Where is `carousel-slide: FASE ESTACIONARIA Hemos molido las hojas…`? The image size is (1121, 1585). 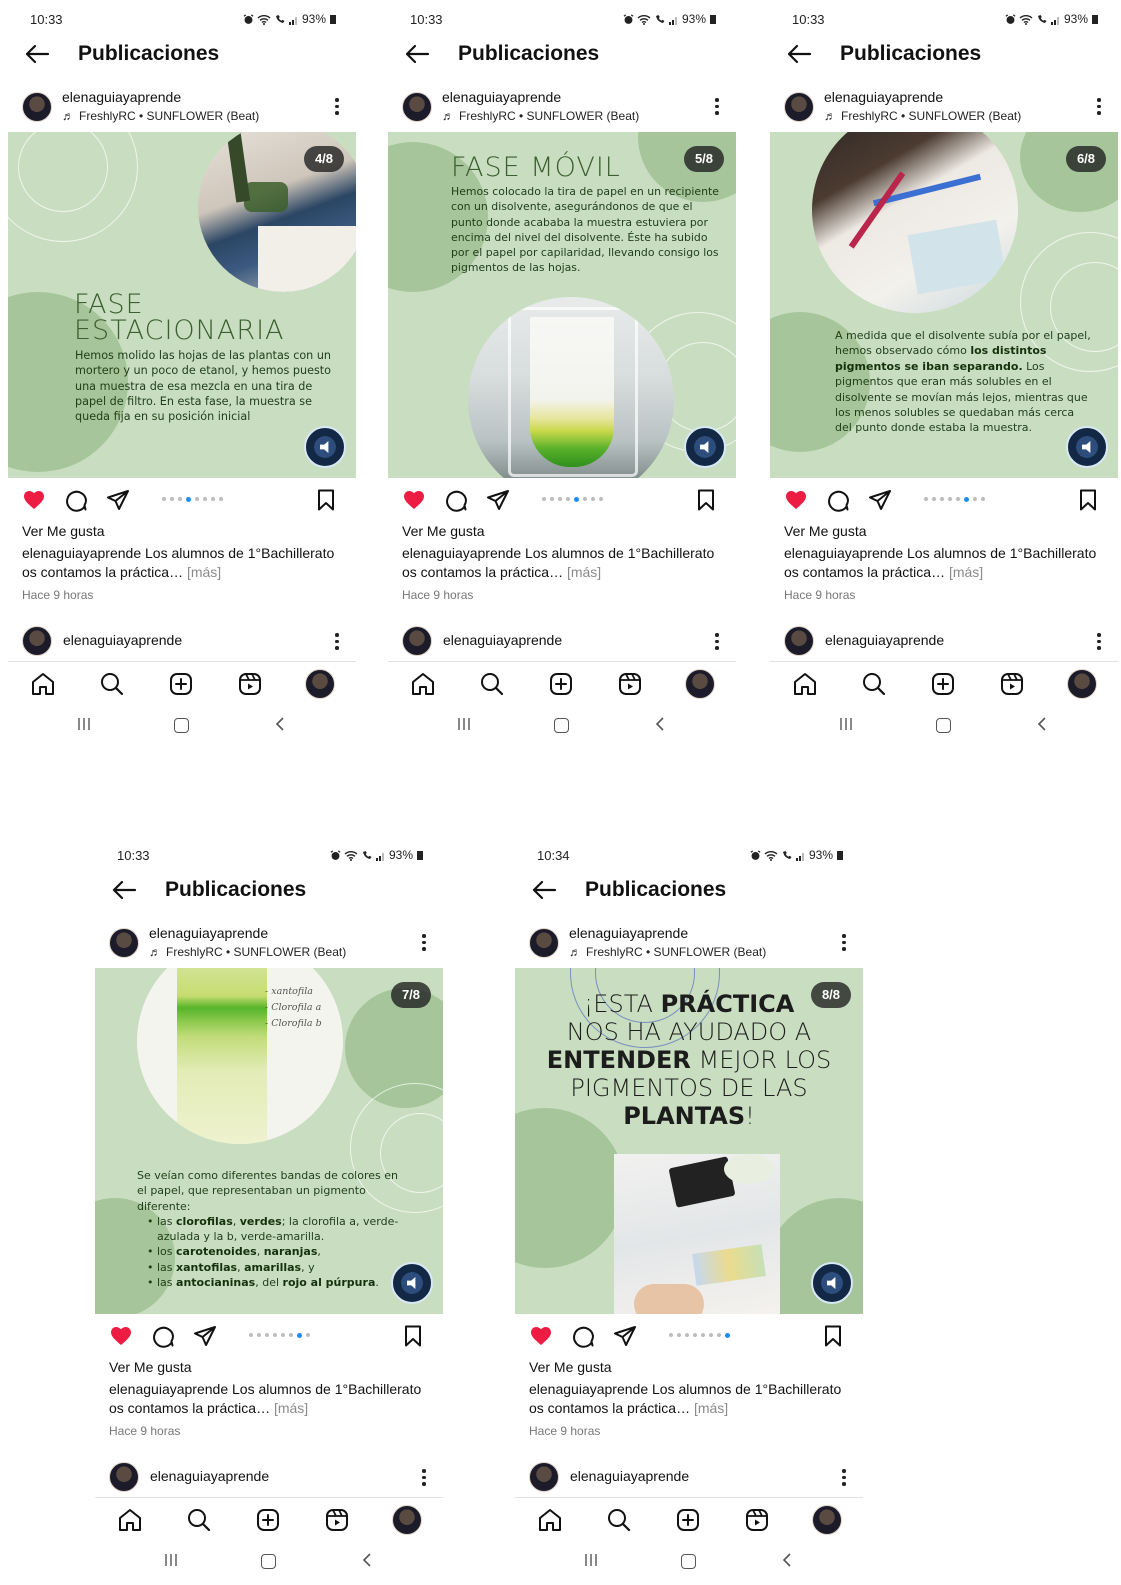 carousel-slide: FASE ESTACIONARIA Hemos molido las hojas… is located at coordinates (182, 305).